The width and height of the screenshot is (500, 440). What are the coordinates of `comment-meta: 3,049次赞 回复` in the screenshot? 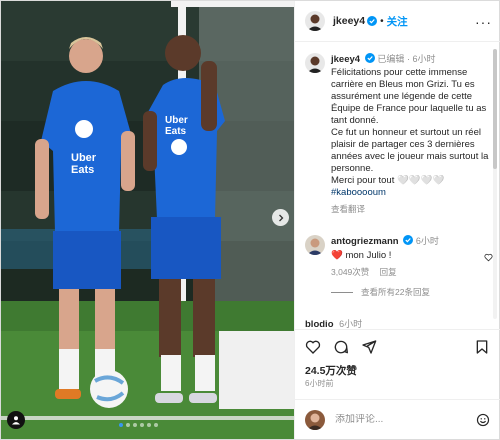 It's located at (411, 272).